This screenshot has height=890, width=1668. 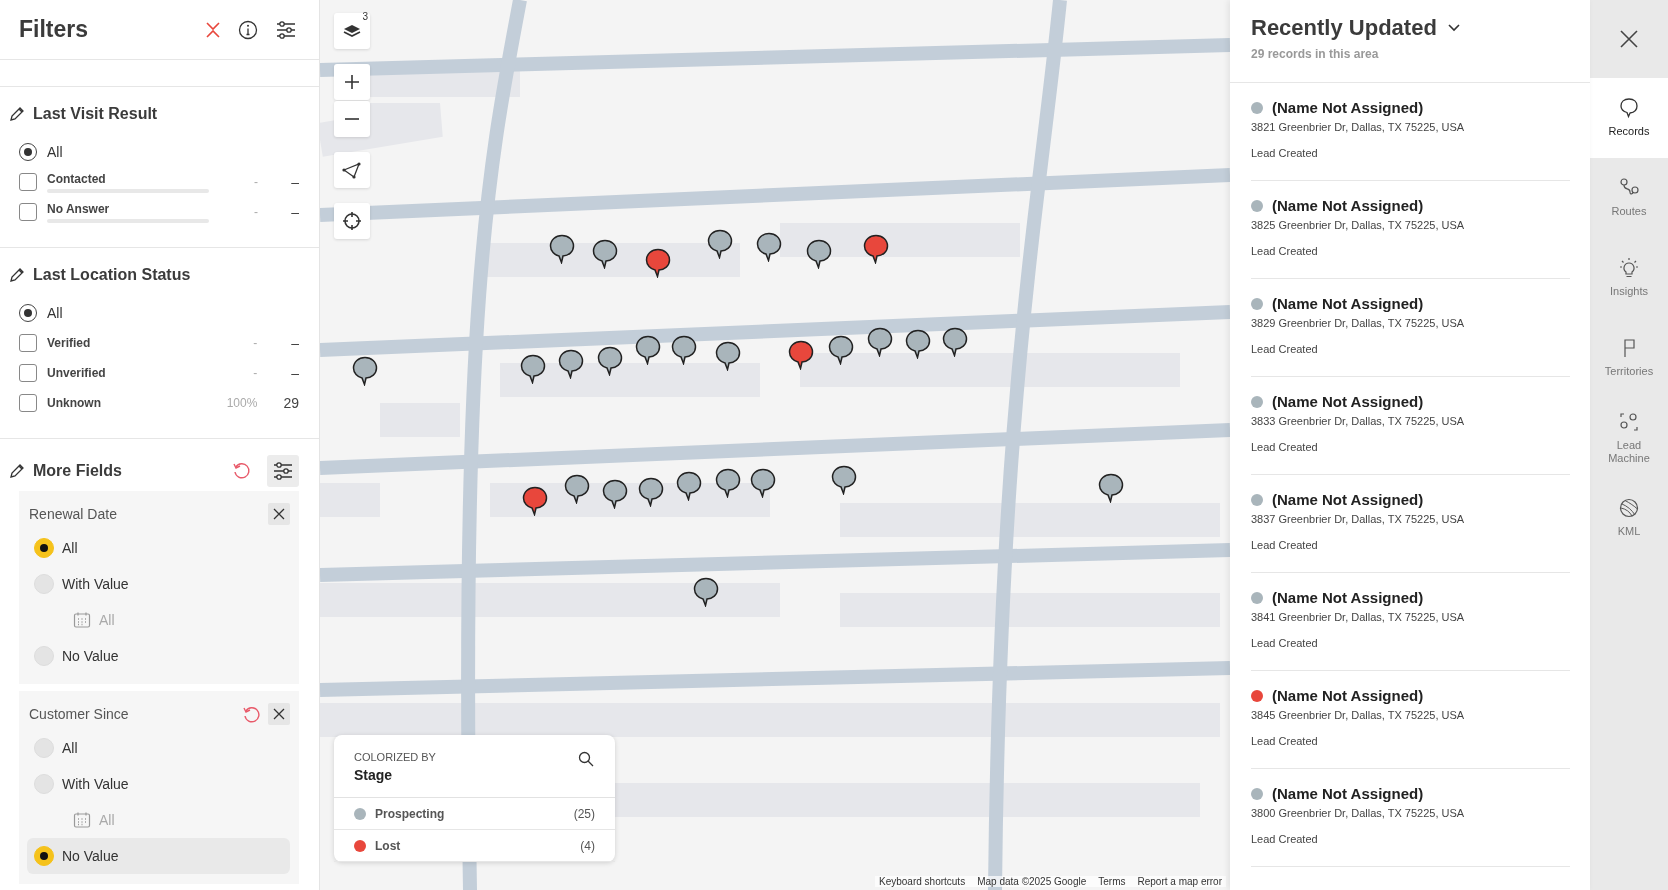 What do you see at coordinates (352, 170) in the screenshot?
I see `draw-shape-button` at bounding box center [352, 170].